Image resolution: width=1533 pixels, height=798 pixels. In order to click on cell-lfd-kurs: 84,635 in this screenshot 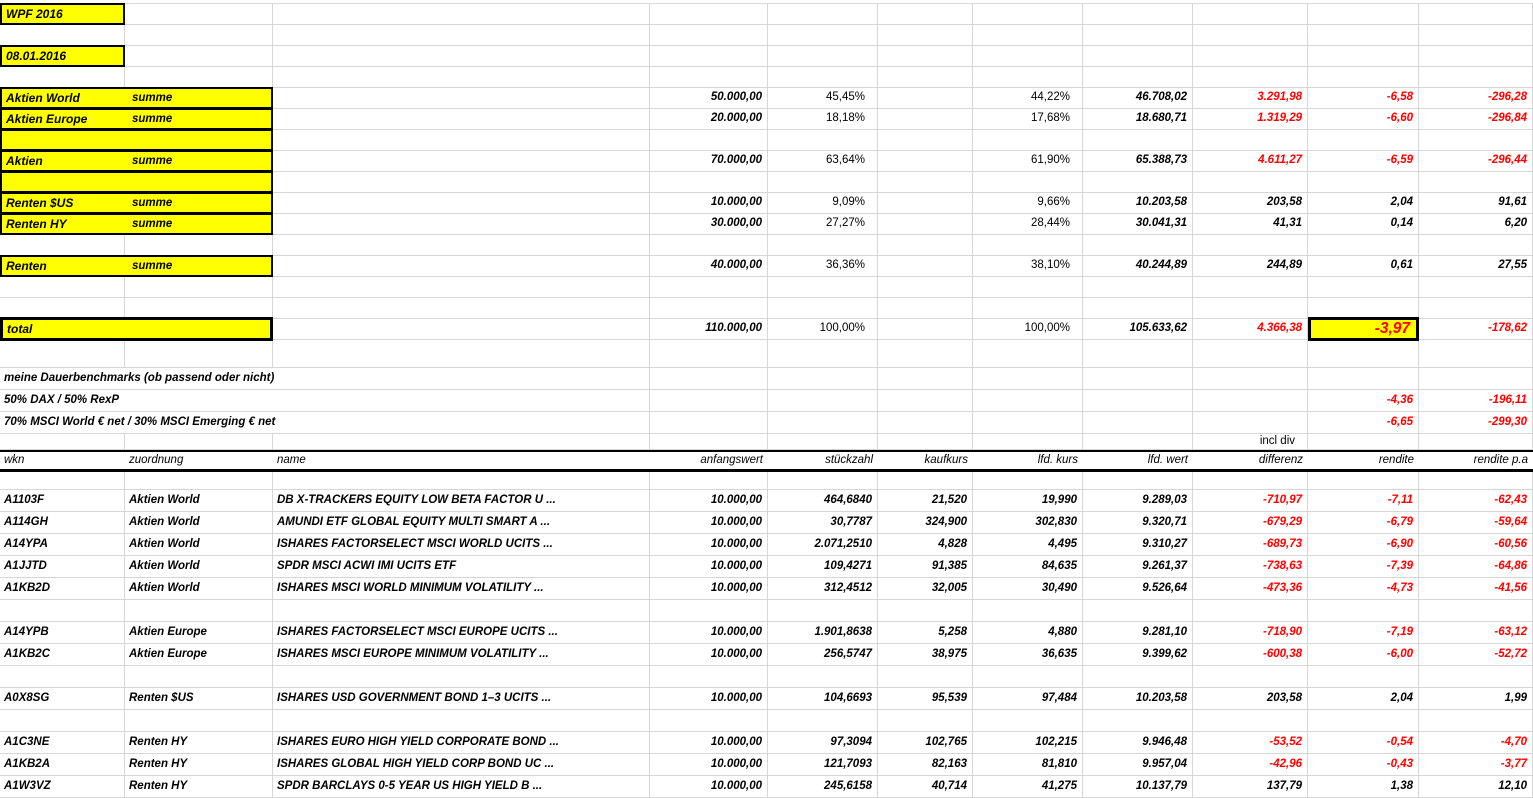, I will do `click(1028, 566)`.